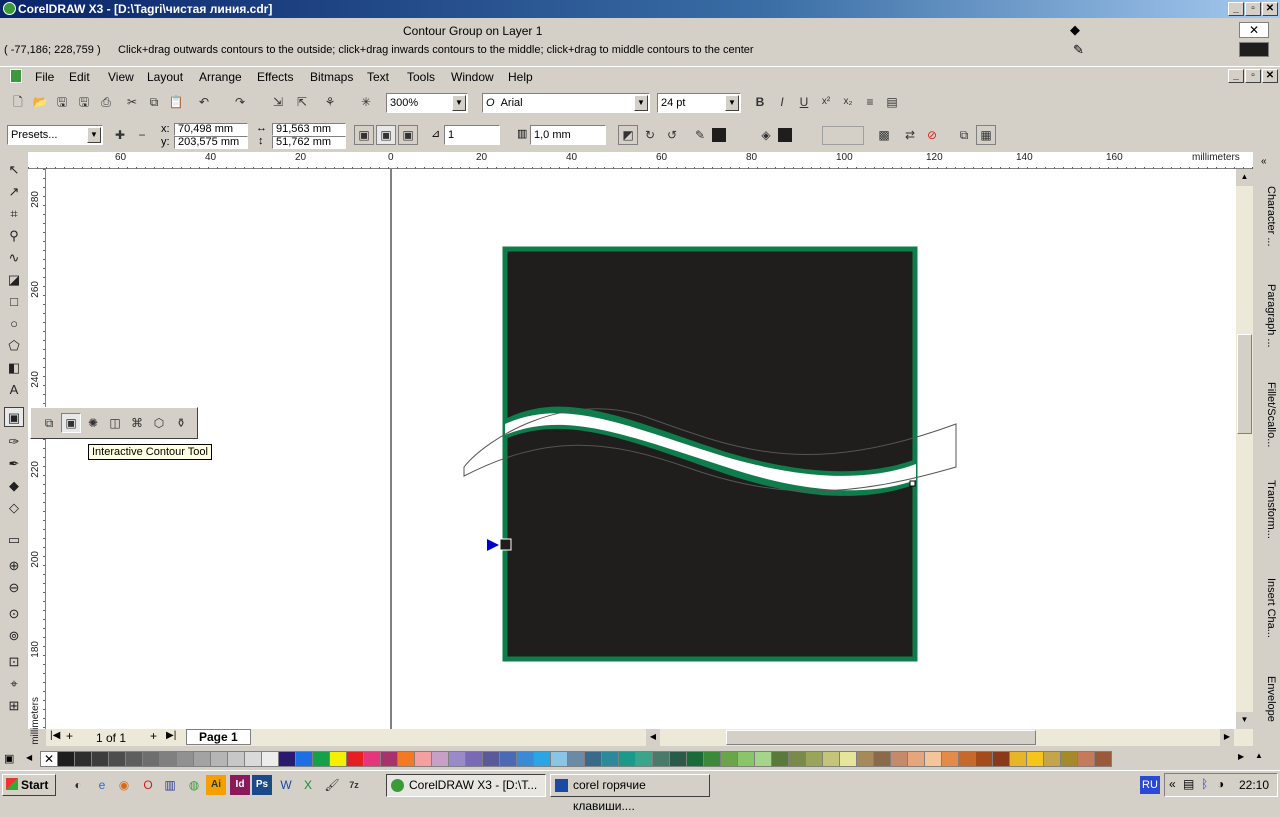 The height and width of the screenshot is (817, 1280). I want to click on docker-tab-envelope: Envelope, so click(1267, 699).